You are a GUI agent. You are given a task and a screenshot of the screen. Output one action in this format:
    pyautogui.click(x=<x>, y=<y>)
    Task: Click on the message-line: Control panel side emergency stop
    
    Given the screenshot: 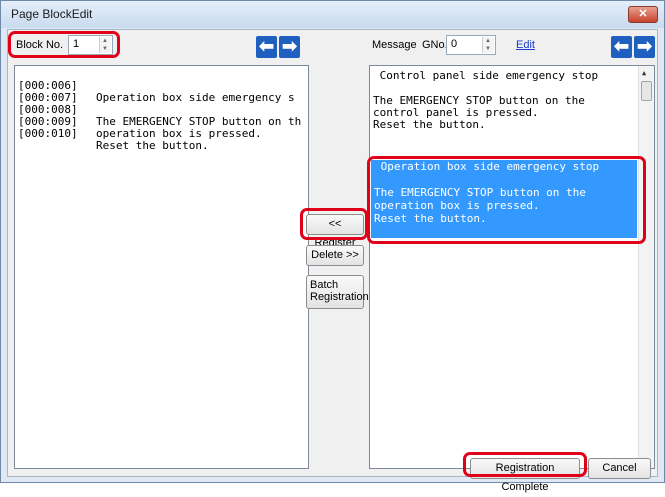 What is the action you would take?
    pyautogui.click(x=486, y=75)
    